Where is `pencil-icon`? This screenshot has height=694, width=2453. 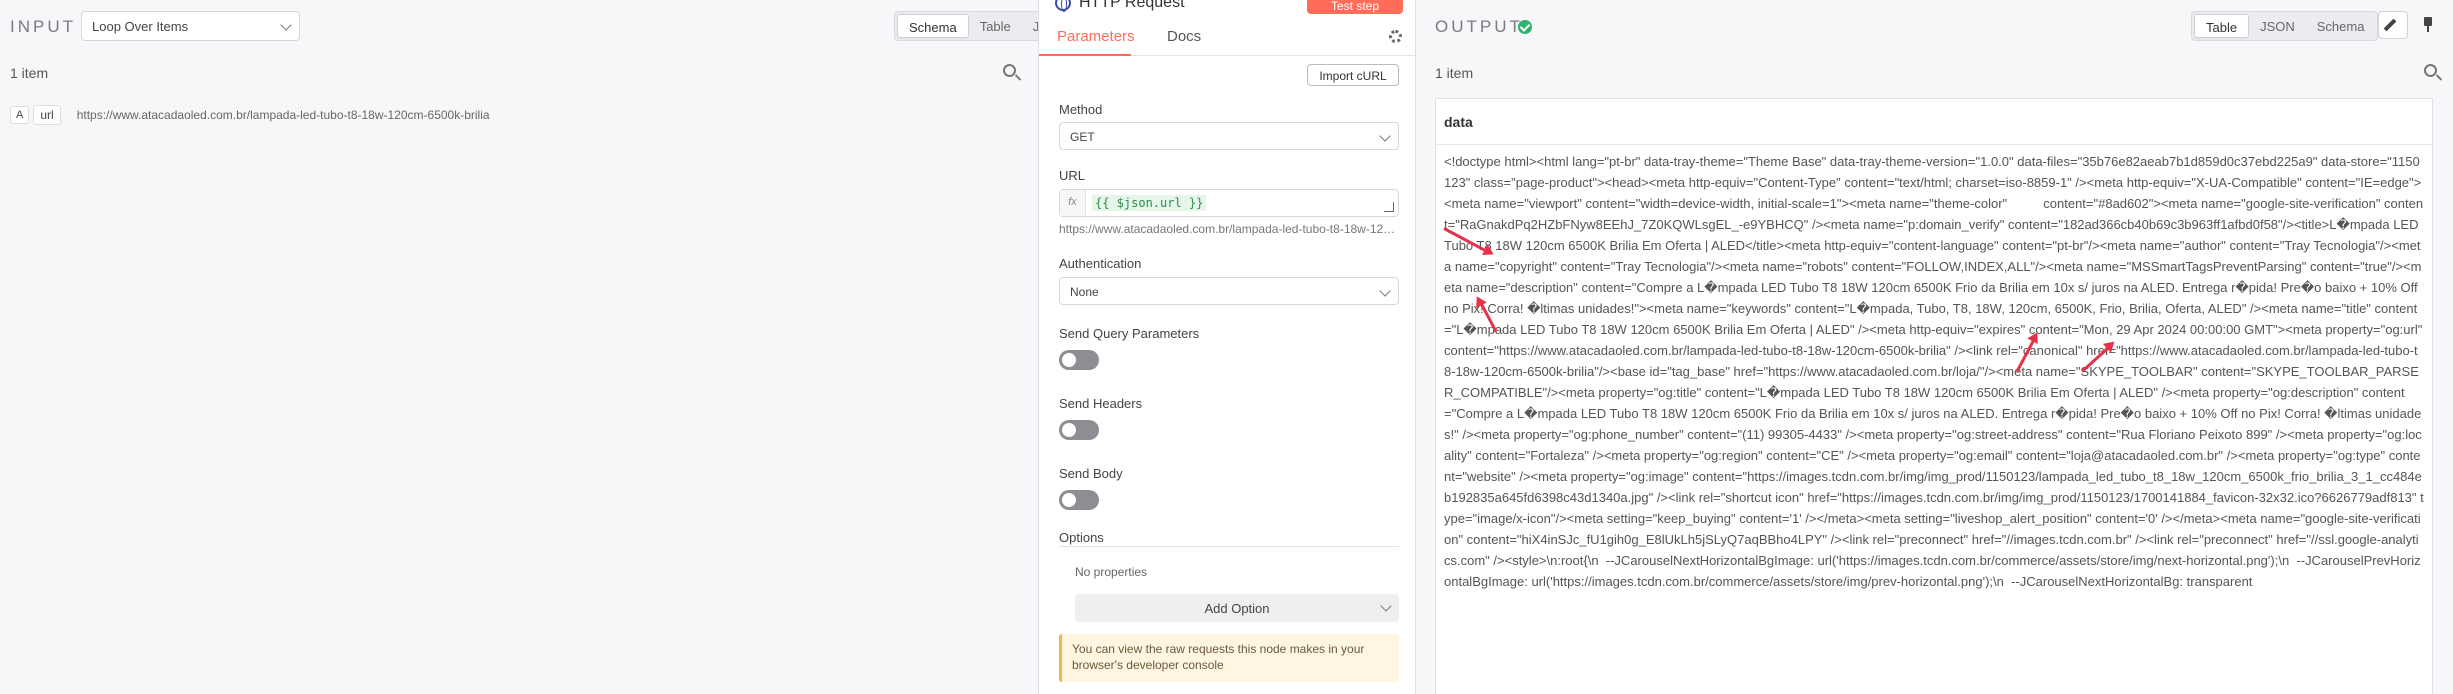
pencil-icon is located at coordinates (2390, 25).